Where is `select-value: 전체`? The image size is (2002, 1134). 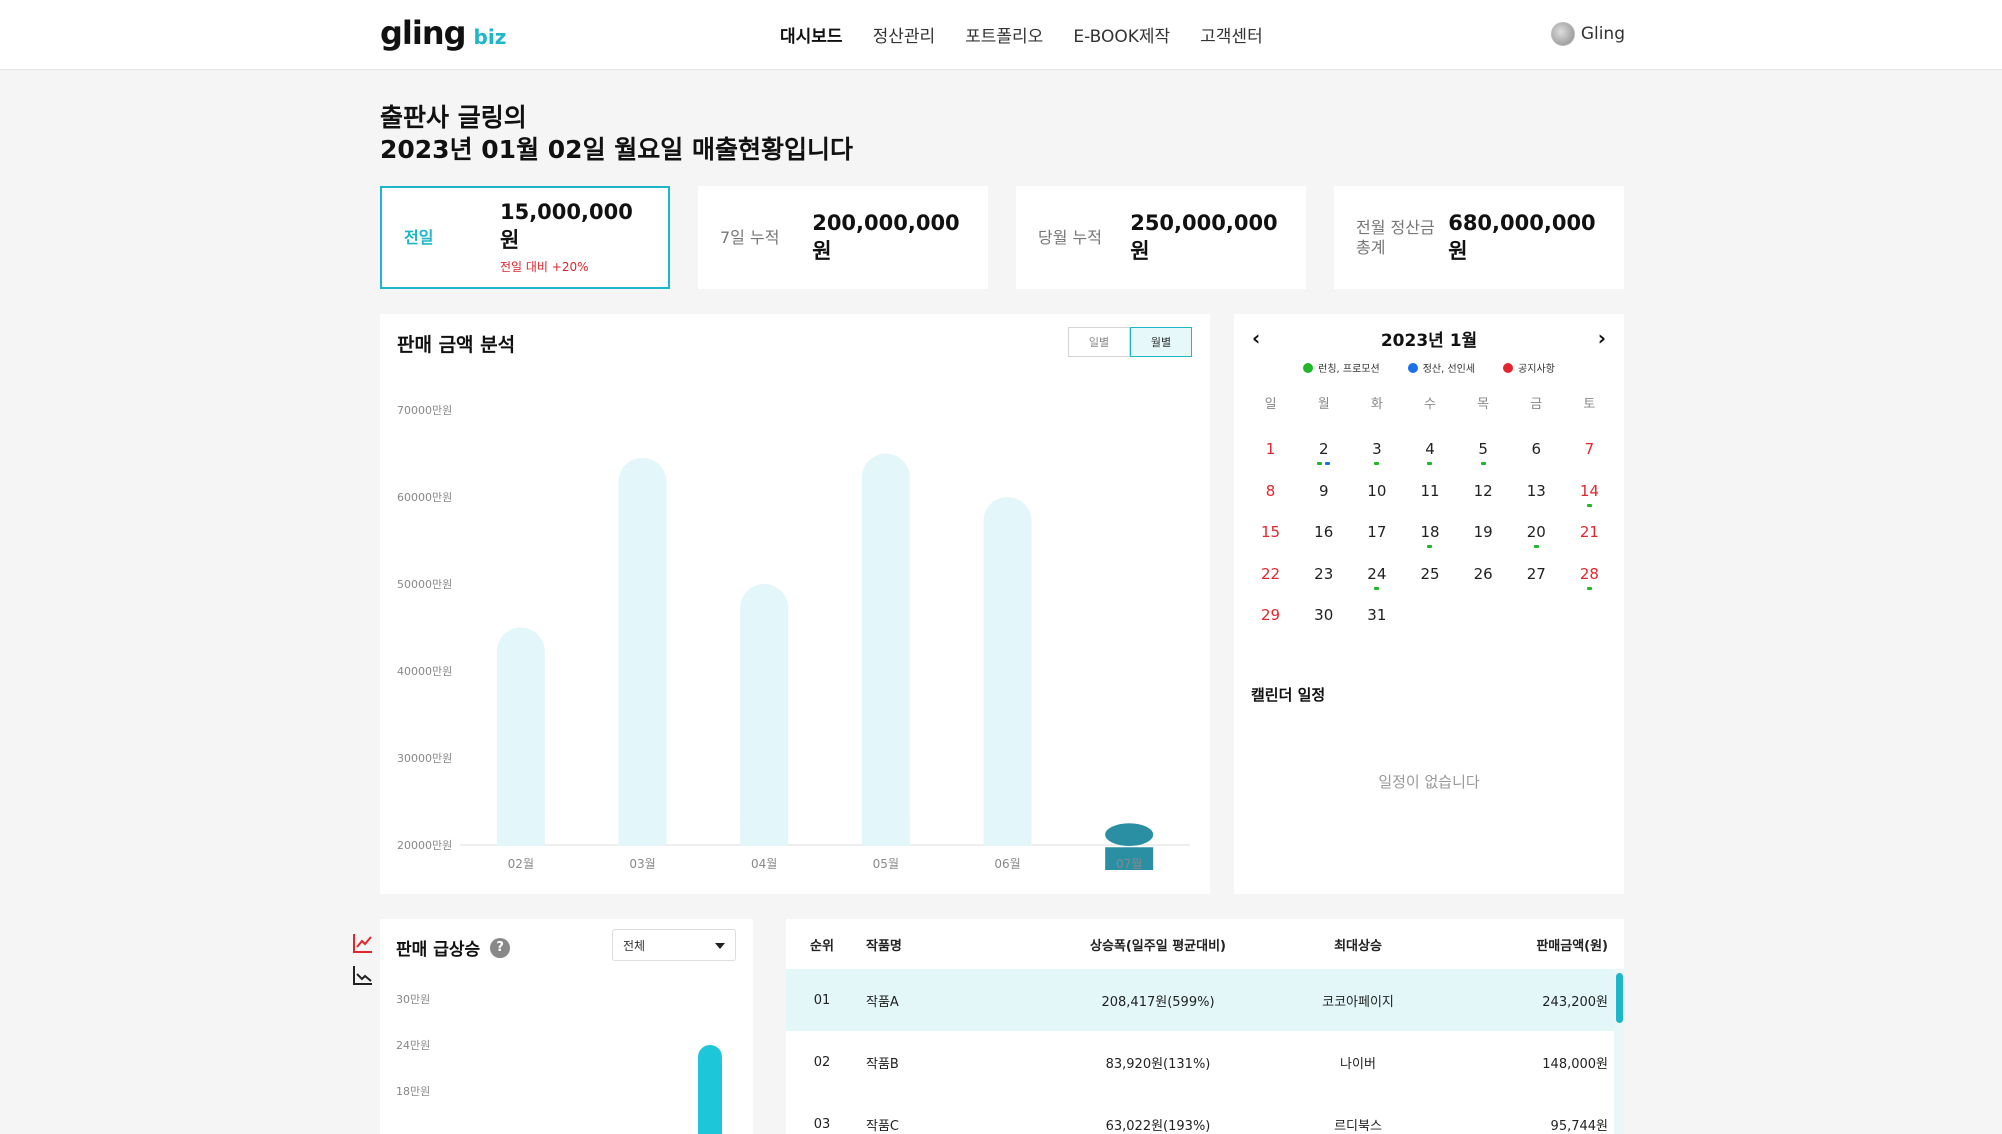 select-value: 전체 is located at coordinates (634, 945).